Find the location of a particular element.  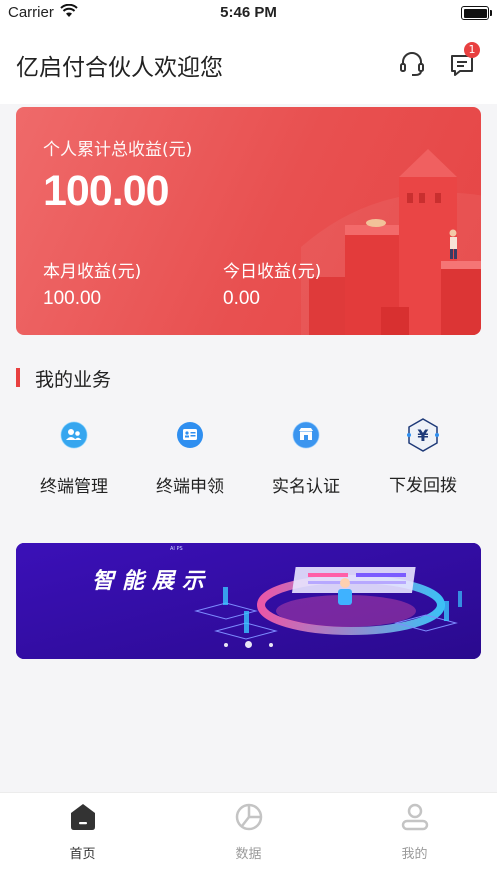

header: 亿启付合伙人欢迎您 1 is located at coordinates (248, 65).